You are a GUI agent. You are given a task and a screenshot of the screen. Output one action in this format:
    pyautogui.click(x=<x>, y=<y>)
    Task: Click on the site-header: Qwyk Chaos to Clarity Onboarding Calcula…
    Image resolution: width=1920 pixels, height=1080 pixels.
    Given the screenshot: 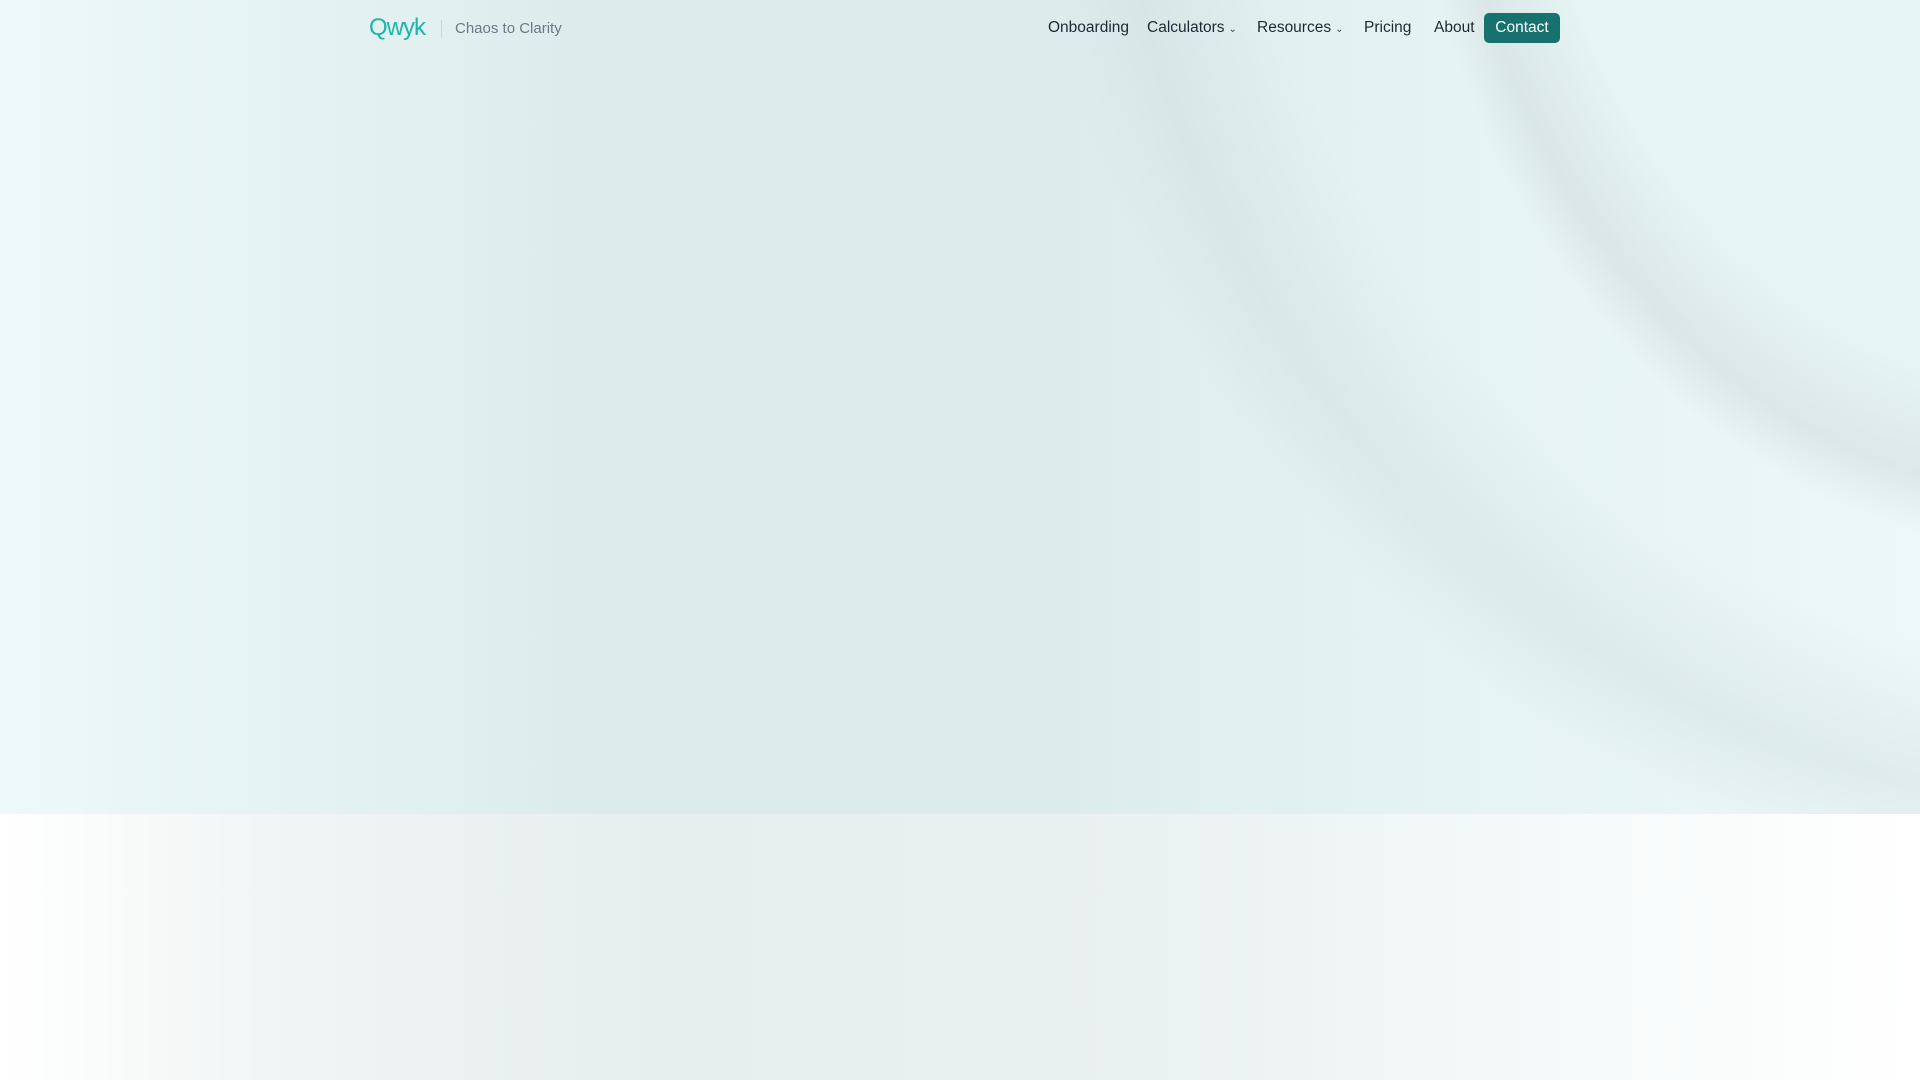 What is the action you would take?
    pyautogui.click(x=960, y=28)
    